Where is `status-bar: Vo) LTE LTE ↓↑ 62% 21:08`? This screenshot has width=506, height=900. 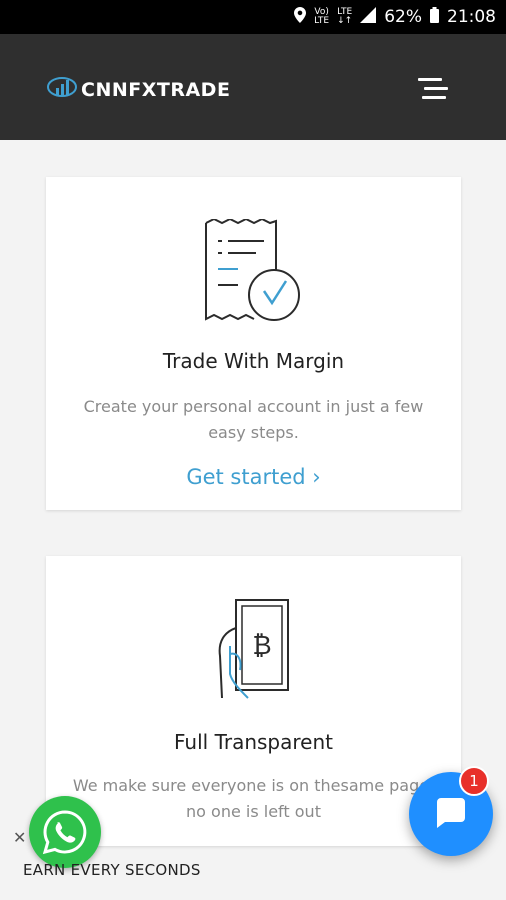 status-bar: Vo) LTE LTE ↓↑ 62% 21:08 is located at coordinates (253, 17).